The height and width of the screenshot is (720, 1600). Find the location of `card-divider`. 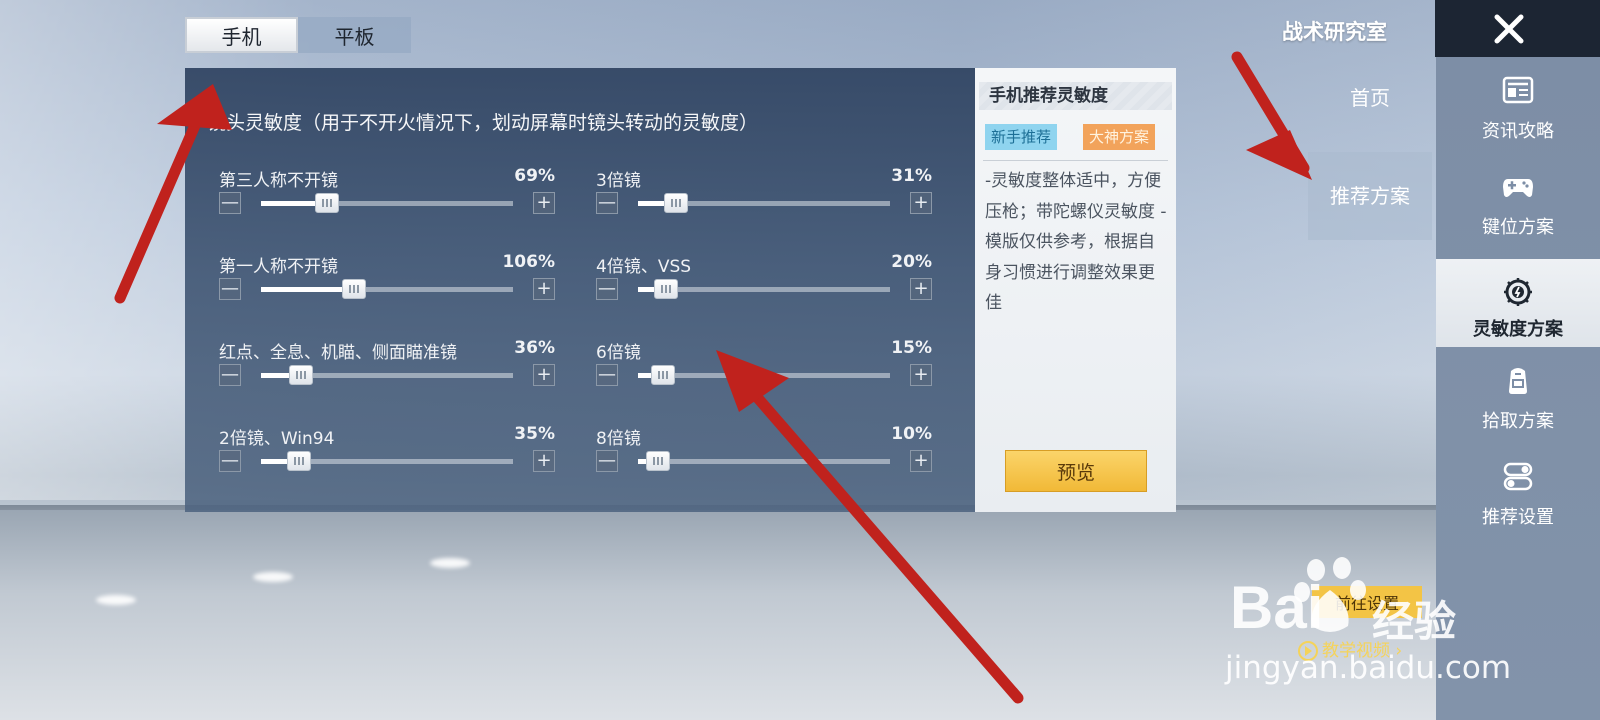

card-divider is located at coordinates (1075, 160).